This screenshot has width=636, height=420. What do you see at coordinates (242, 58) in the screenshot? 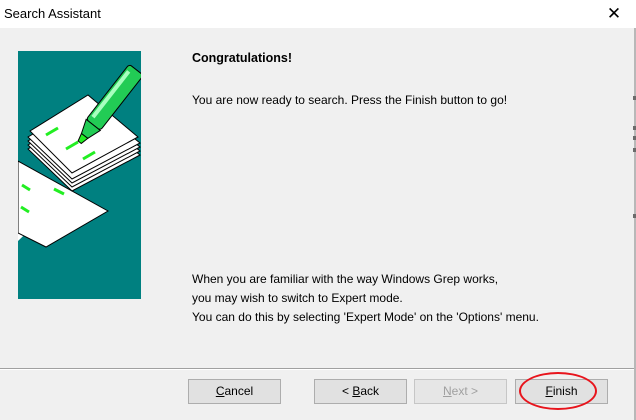
I see `heading-congratulations: Congratulations!` at bounding box center [242, 58].